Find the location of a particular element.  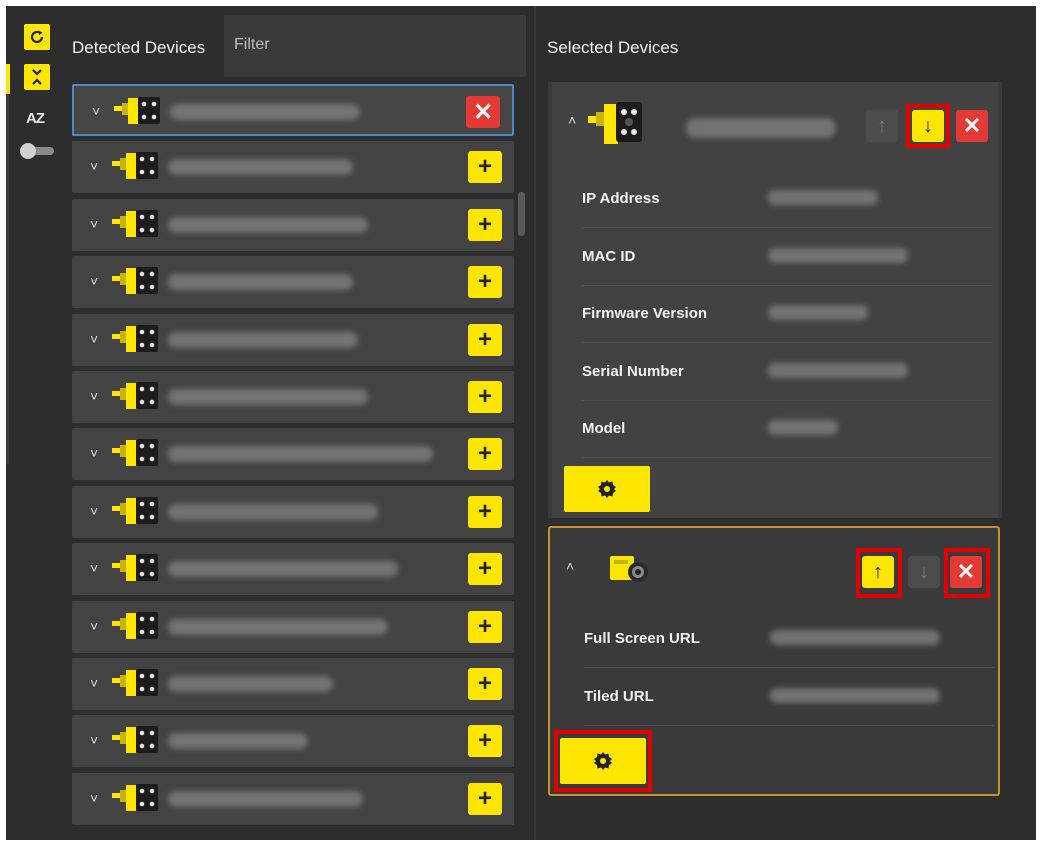

settings-button is located at coordinates (607, 489).